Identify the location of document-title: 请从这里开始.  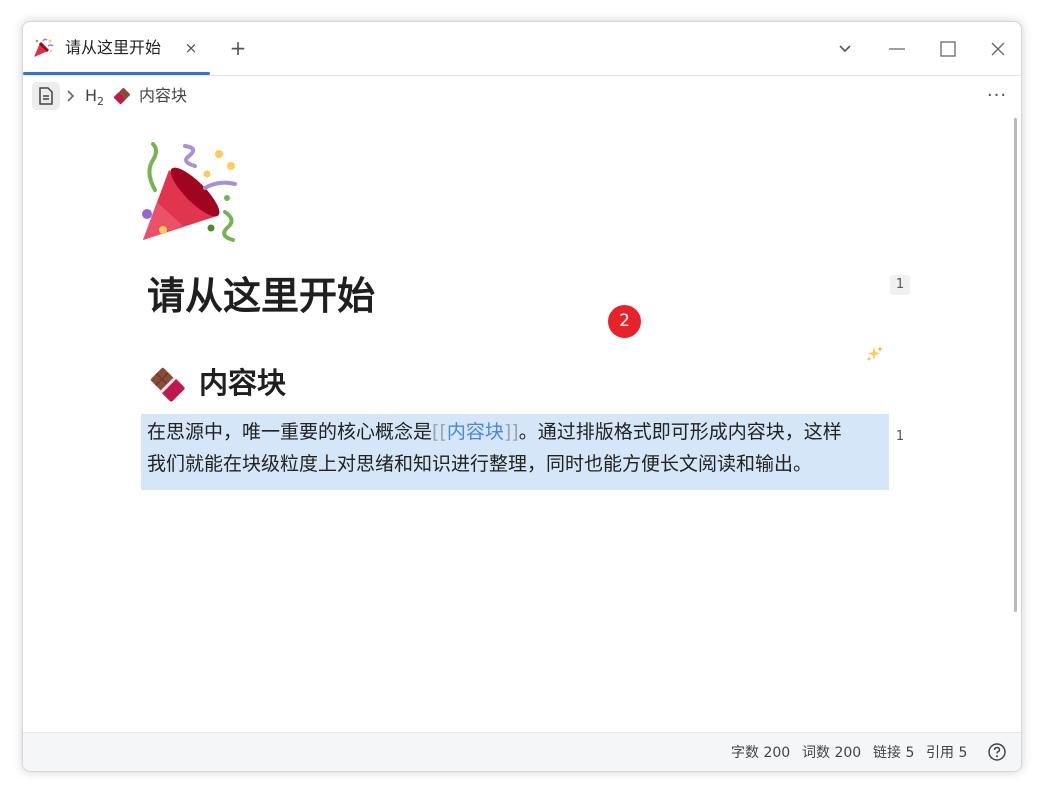
(261, 296).